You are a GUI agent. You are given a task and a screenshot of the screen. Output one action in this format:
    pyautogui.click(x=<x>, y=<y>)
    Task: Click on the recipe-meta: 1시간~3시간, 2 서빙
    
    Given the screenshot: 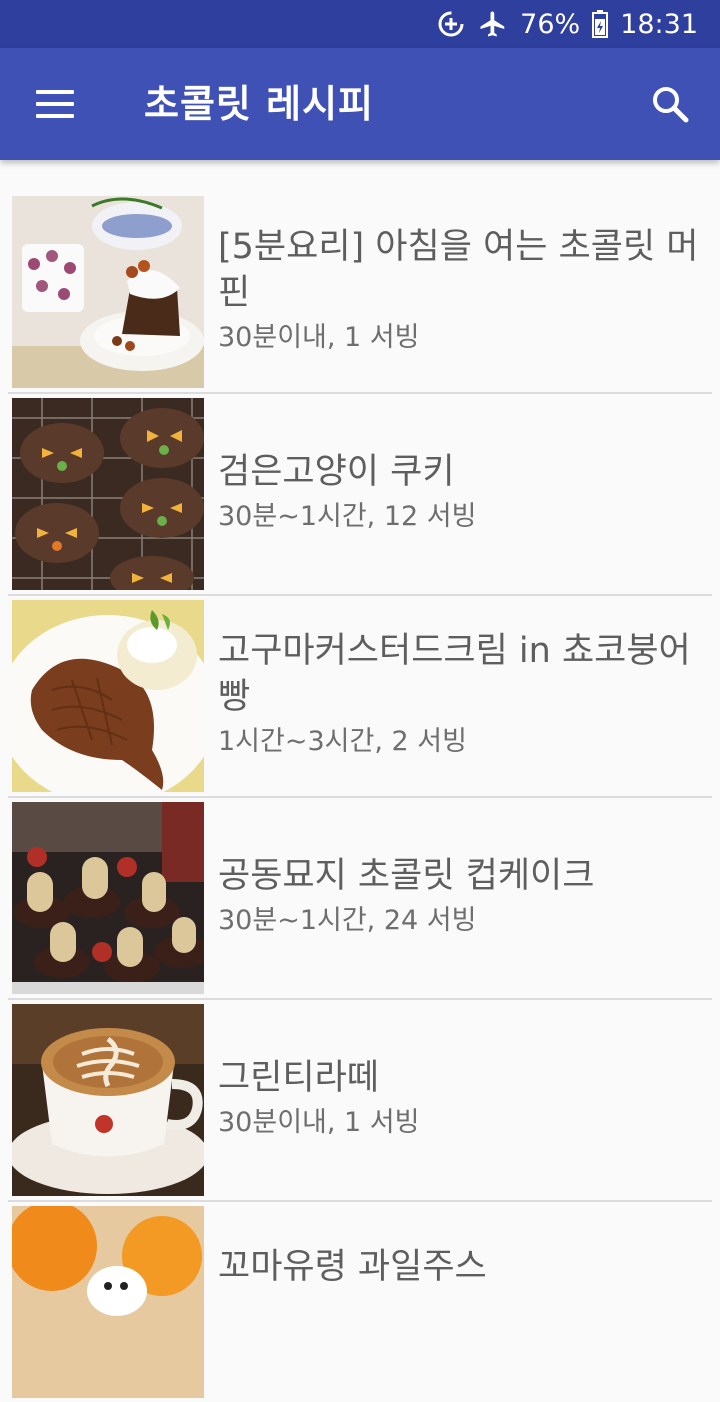 What is the action you would take?
    pyautogui.click(x=342, y=741)
    